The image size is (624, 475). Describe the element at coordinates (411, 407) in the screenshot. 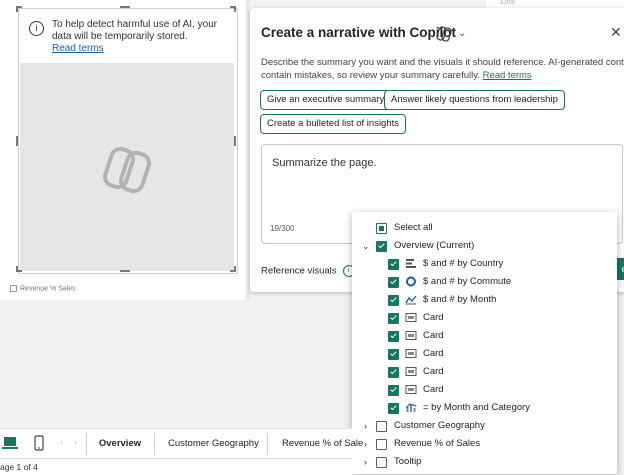

I see `line-column-chart-icon` at that location.